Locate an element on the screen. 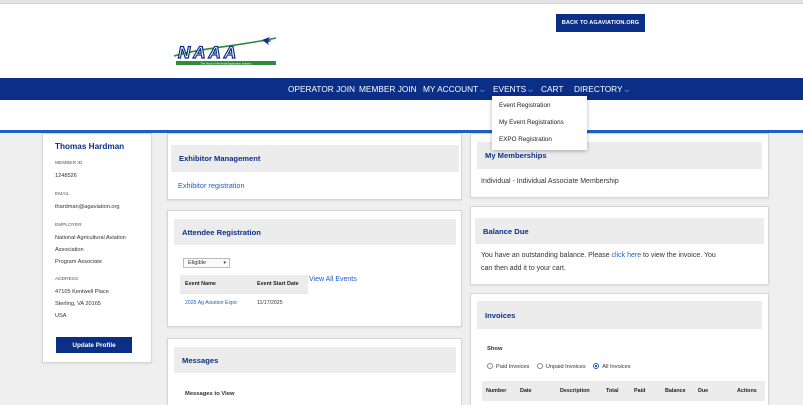 This screenshot has height=405, width=803. click-here-link: click here is located at coordinates (627, 255).